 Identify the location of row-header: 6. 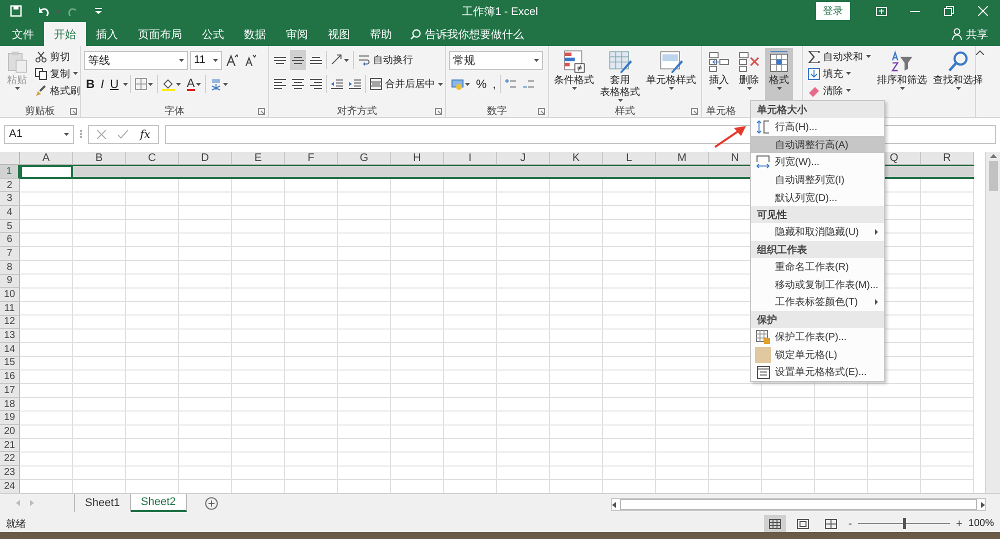
(10, 240).